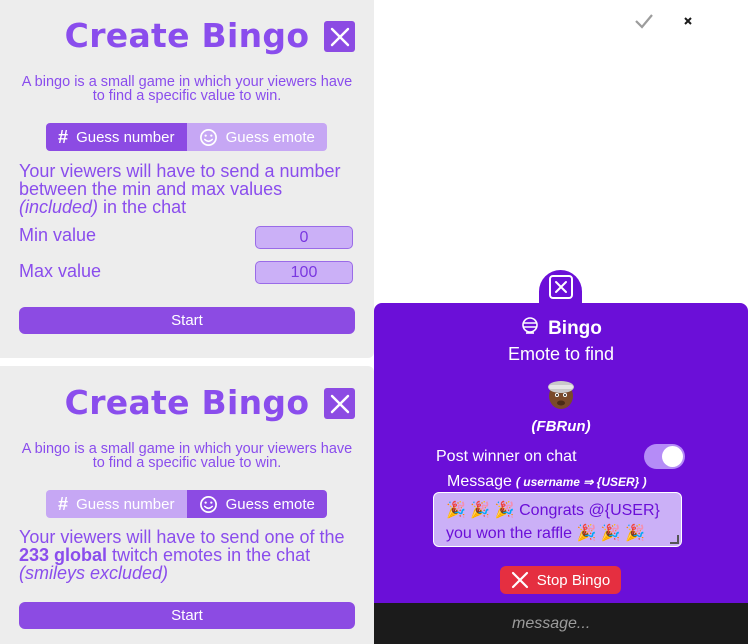  Describe the element at coordinates (304, 272) in the screenshot. I see `max-value-input` at that location.